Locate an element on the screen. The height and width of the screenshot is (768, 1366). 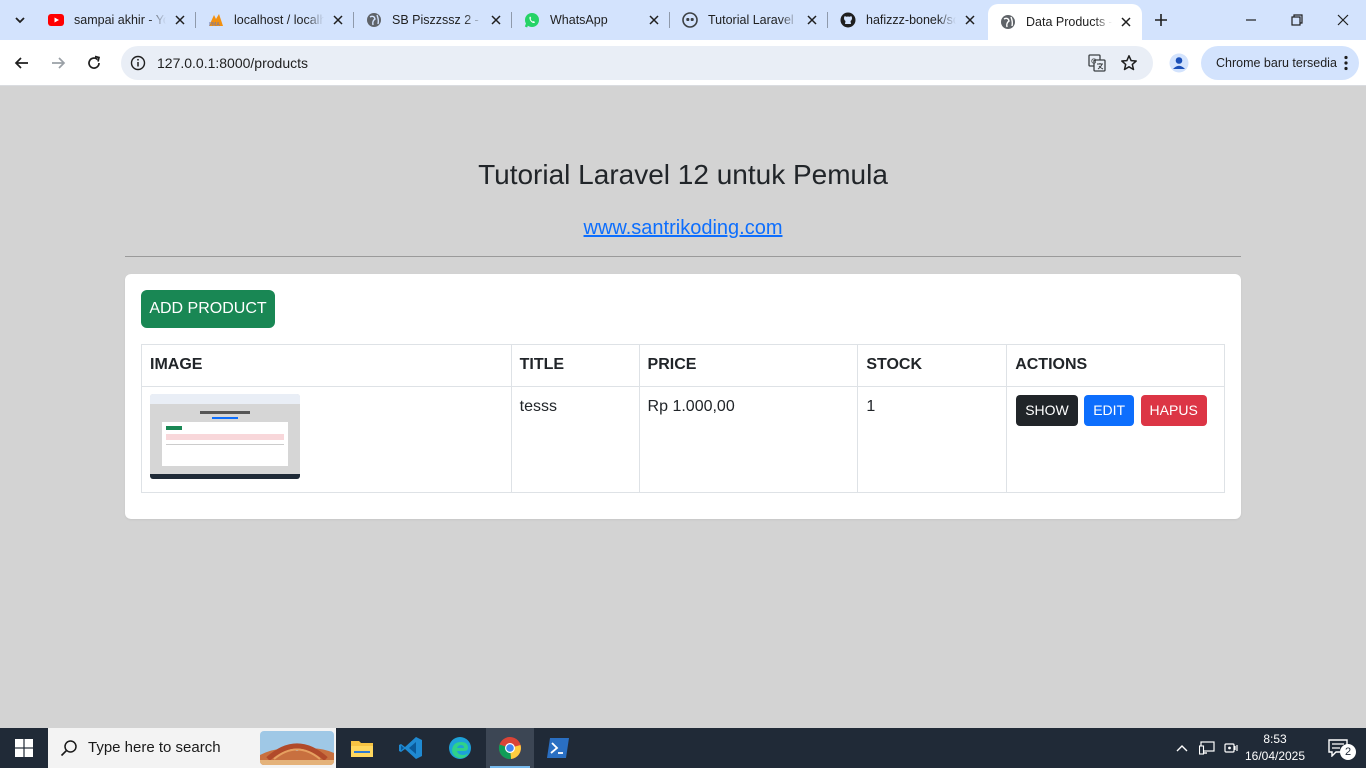
product-price: Rp 1.000,00 is located at coordinates (748, 439).